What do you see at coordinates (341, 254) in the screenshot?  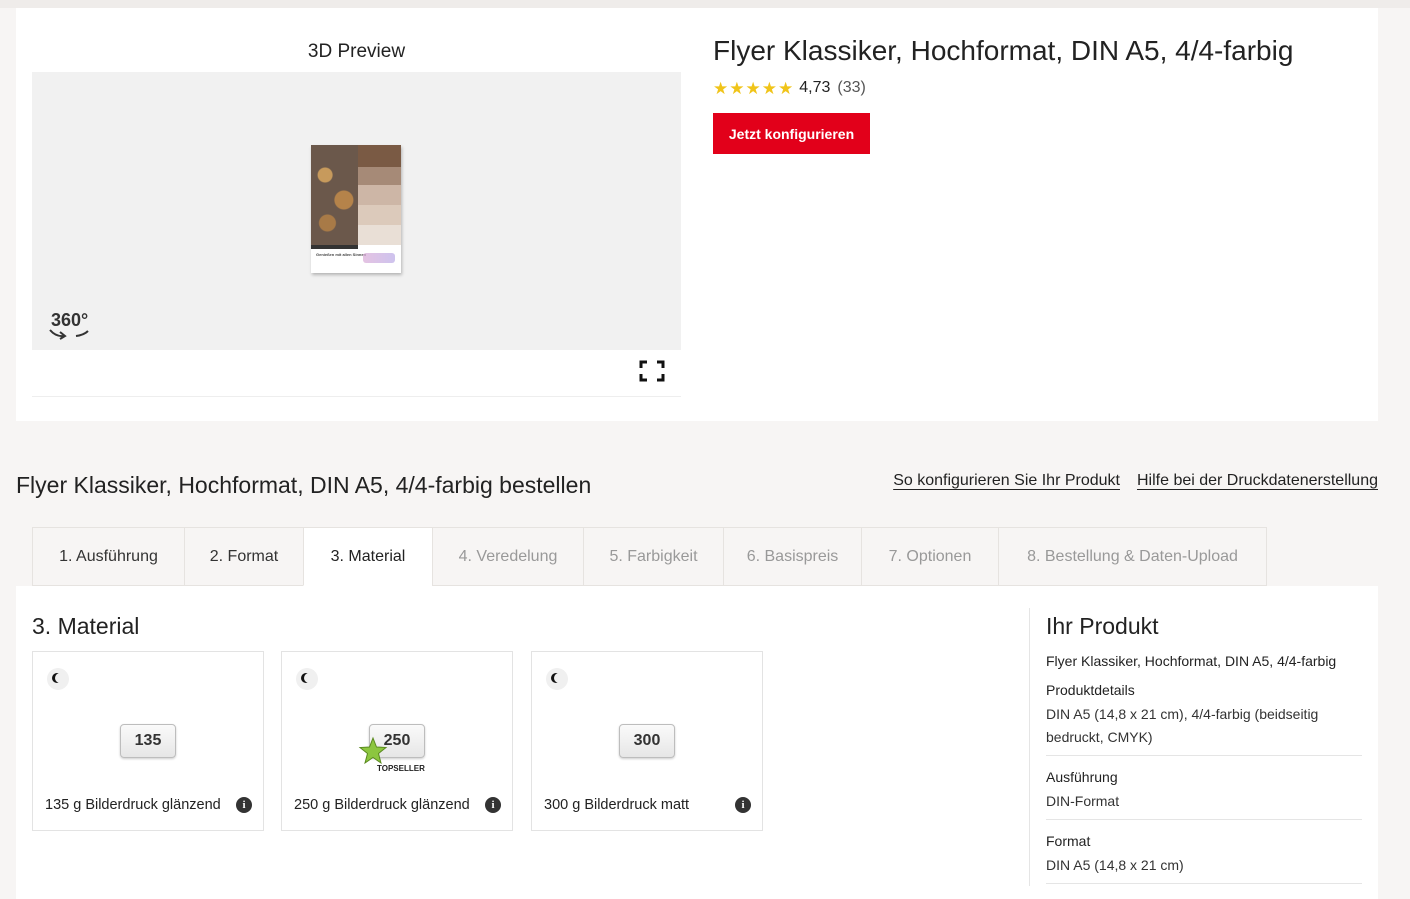 I see `flyer-preview-text: Genießen mit allen Sinnen` at bounding box center [341, 254].